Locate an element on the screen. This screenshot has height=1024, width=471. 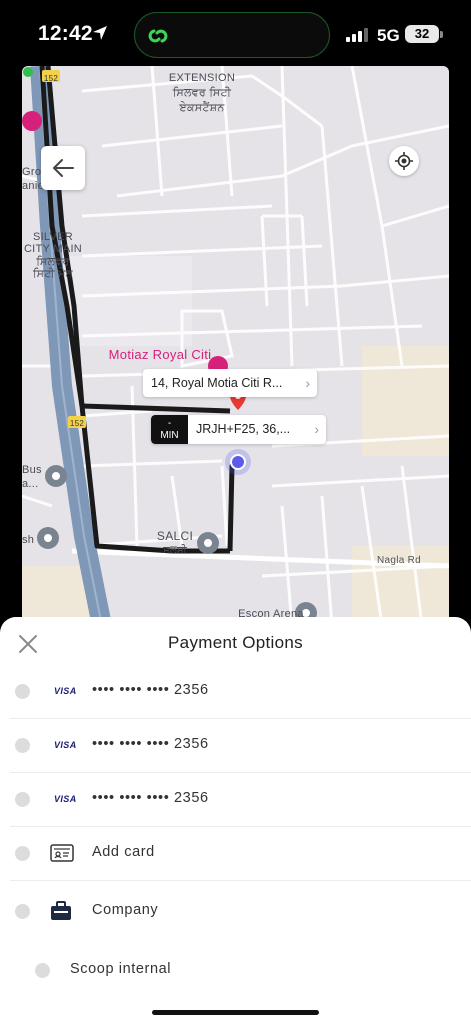
location-arrow-icon is located at coordinates (100, 33).